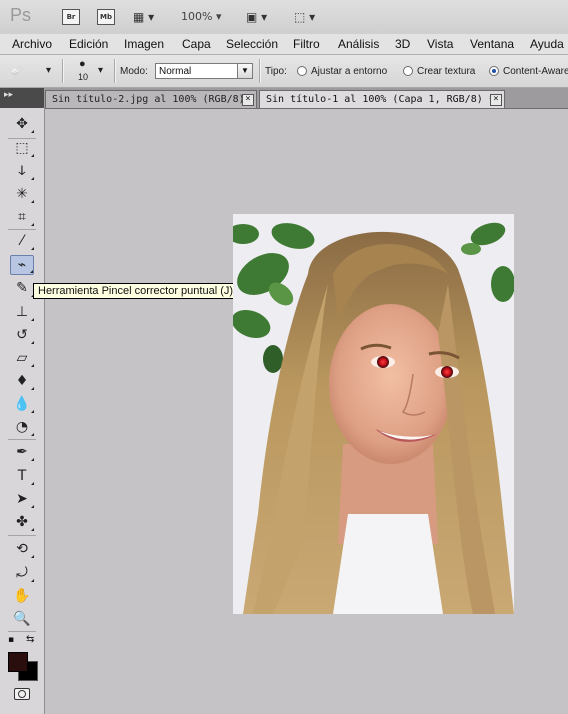 The width and height of the screenshot is (568, 714). I want to click on toolbar-header: ▸▸, so click(22, 98).